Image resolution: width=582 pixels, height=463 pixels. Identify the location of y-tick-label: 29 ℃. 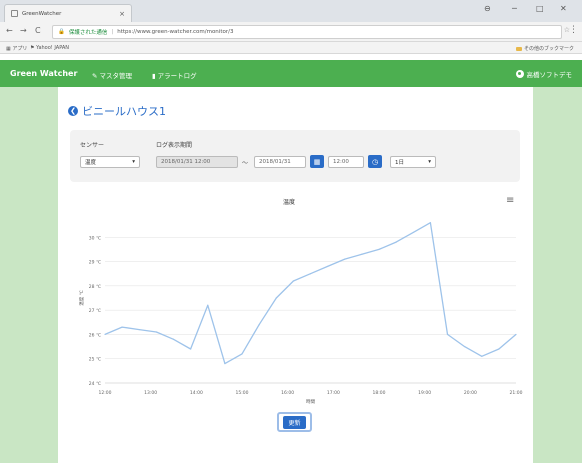
(95, 263).